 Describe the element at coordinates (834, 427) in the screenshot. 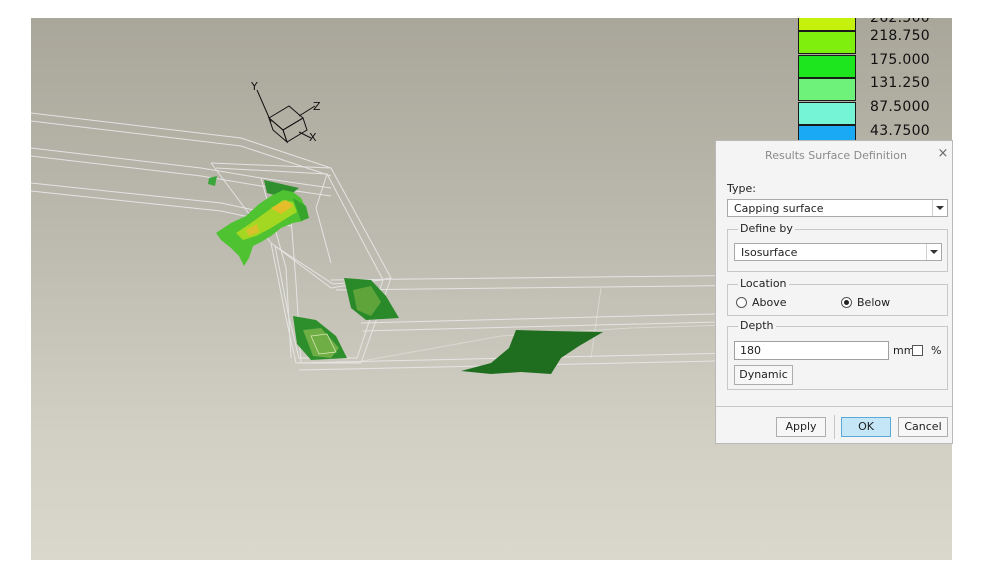

I see `button-divider` at that location.